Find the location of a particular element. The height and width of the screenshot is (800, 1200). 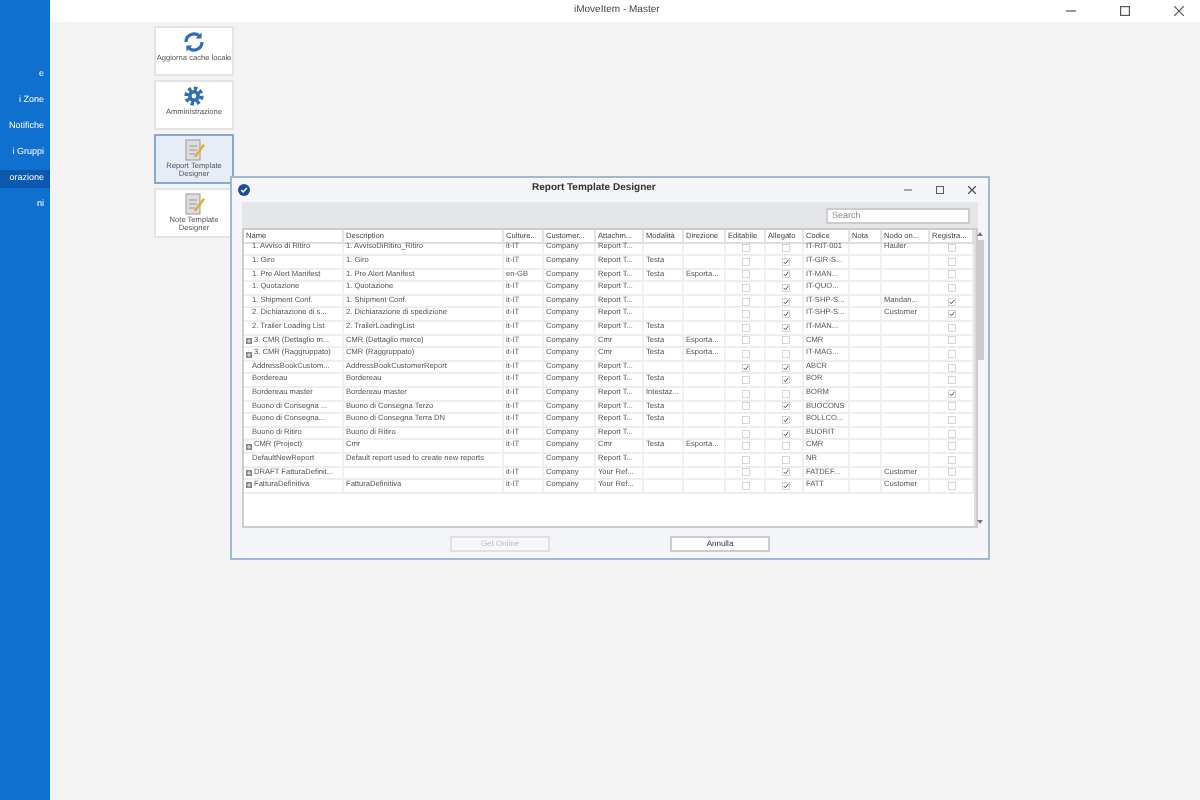

gear-icon is located at coordinates (194, 96).